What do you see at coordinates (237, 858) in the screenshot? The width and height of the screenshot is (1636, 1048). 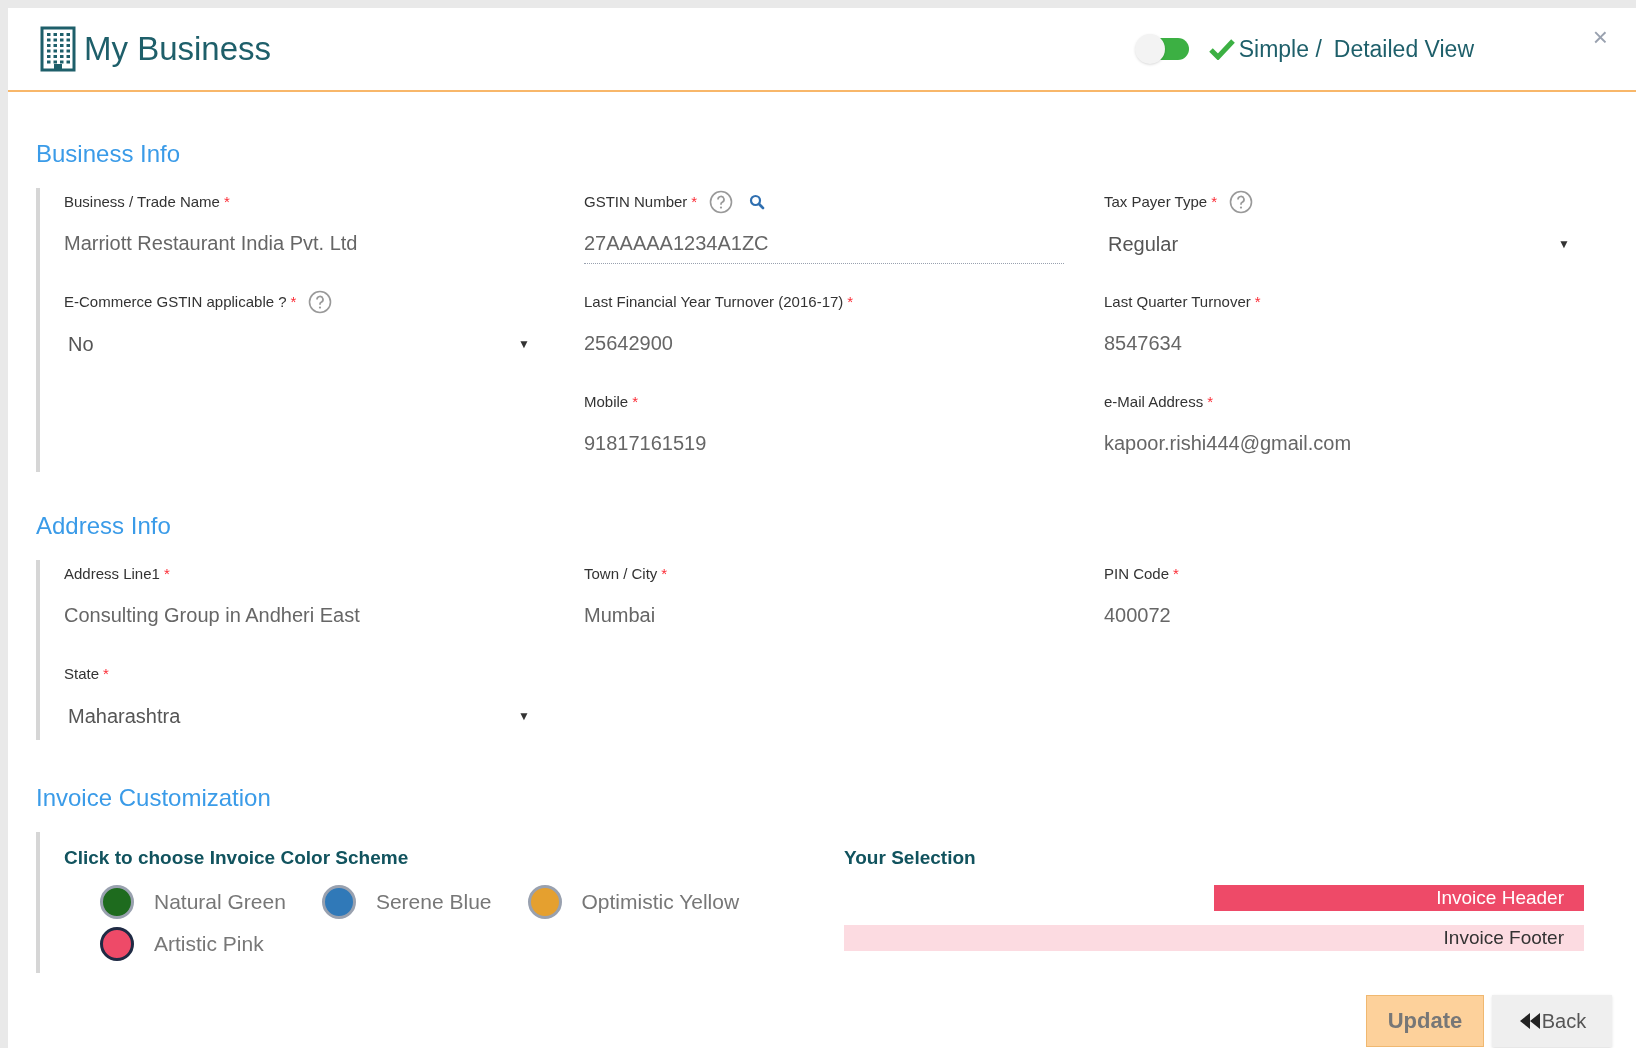 I see `color-scheme-prompt: Click to choose Invoice Color Scheme` at bounding box center [237, 858].